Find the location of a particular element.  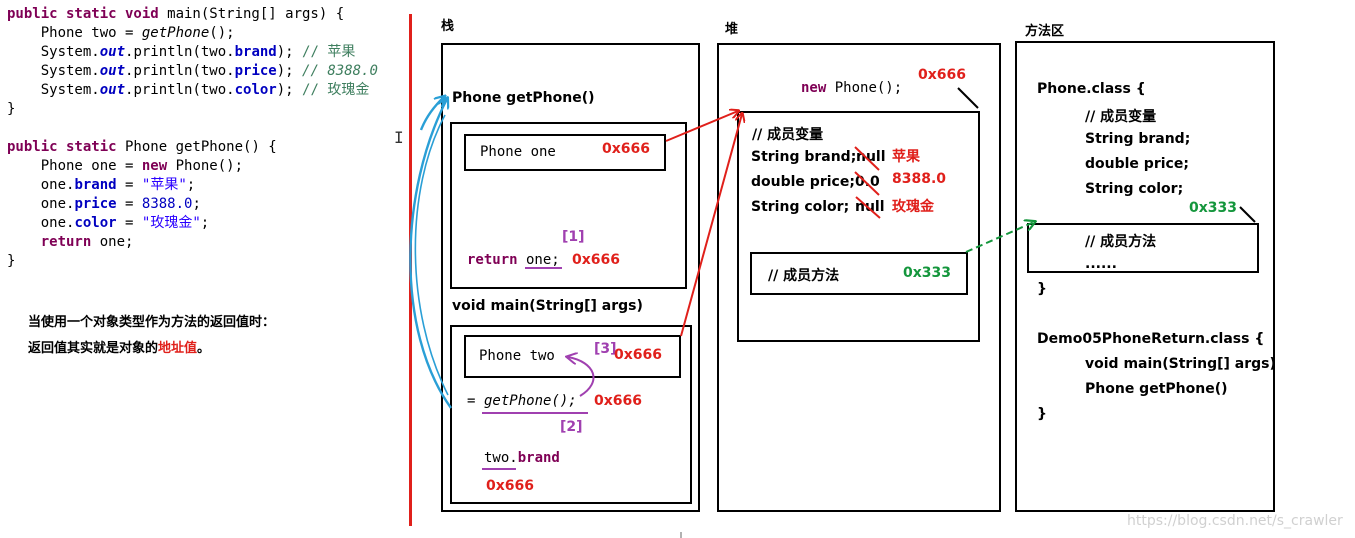

blue-arrow-main-to-getphone is located at coordinates (430, 254).